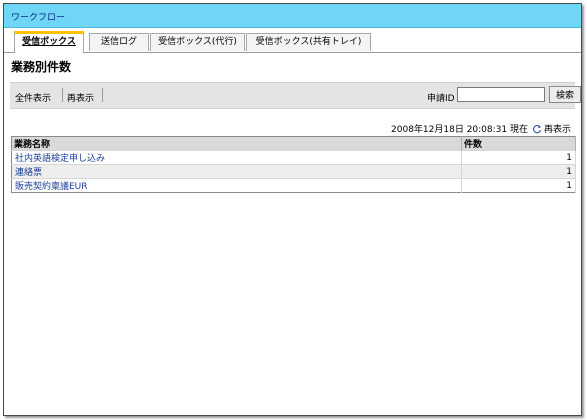  I want to click on tab-sent-log-label: 送信ログ, so click(118, 42).